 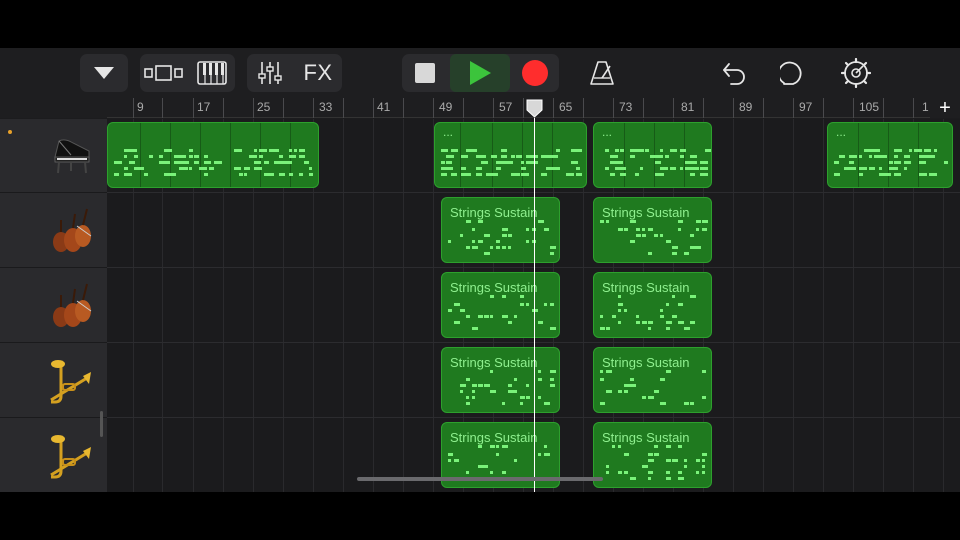 I want to click on track-header-piano, so click(x=53, y=156).